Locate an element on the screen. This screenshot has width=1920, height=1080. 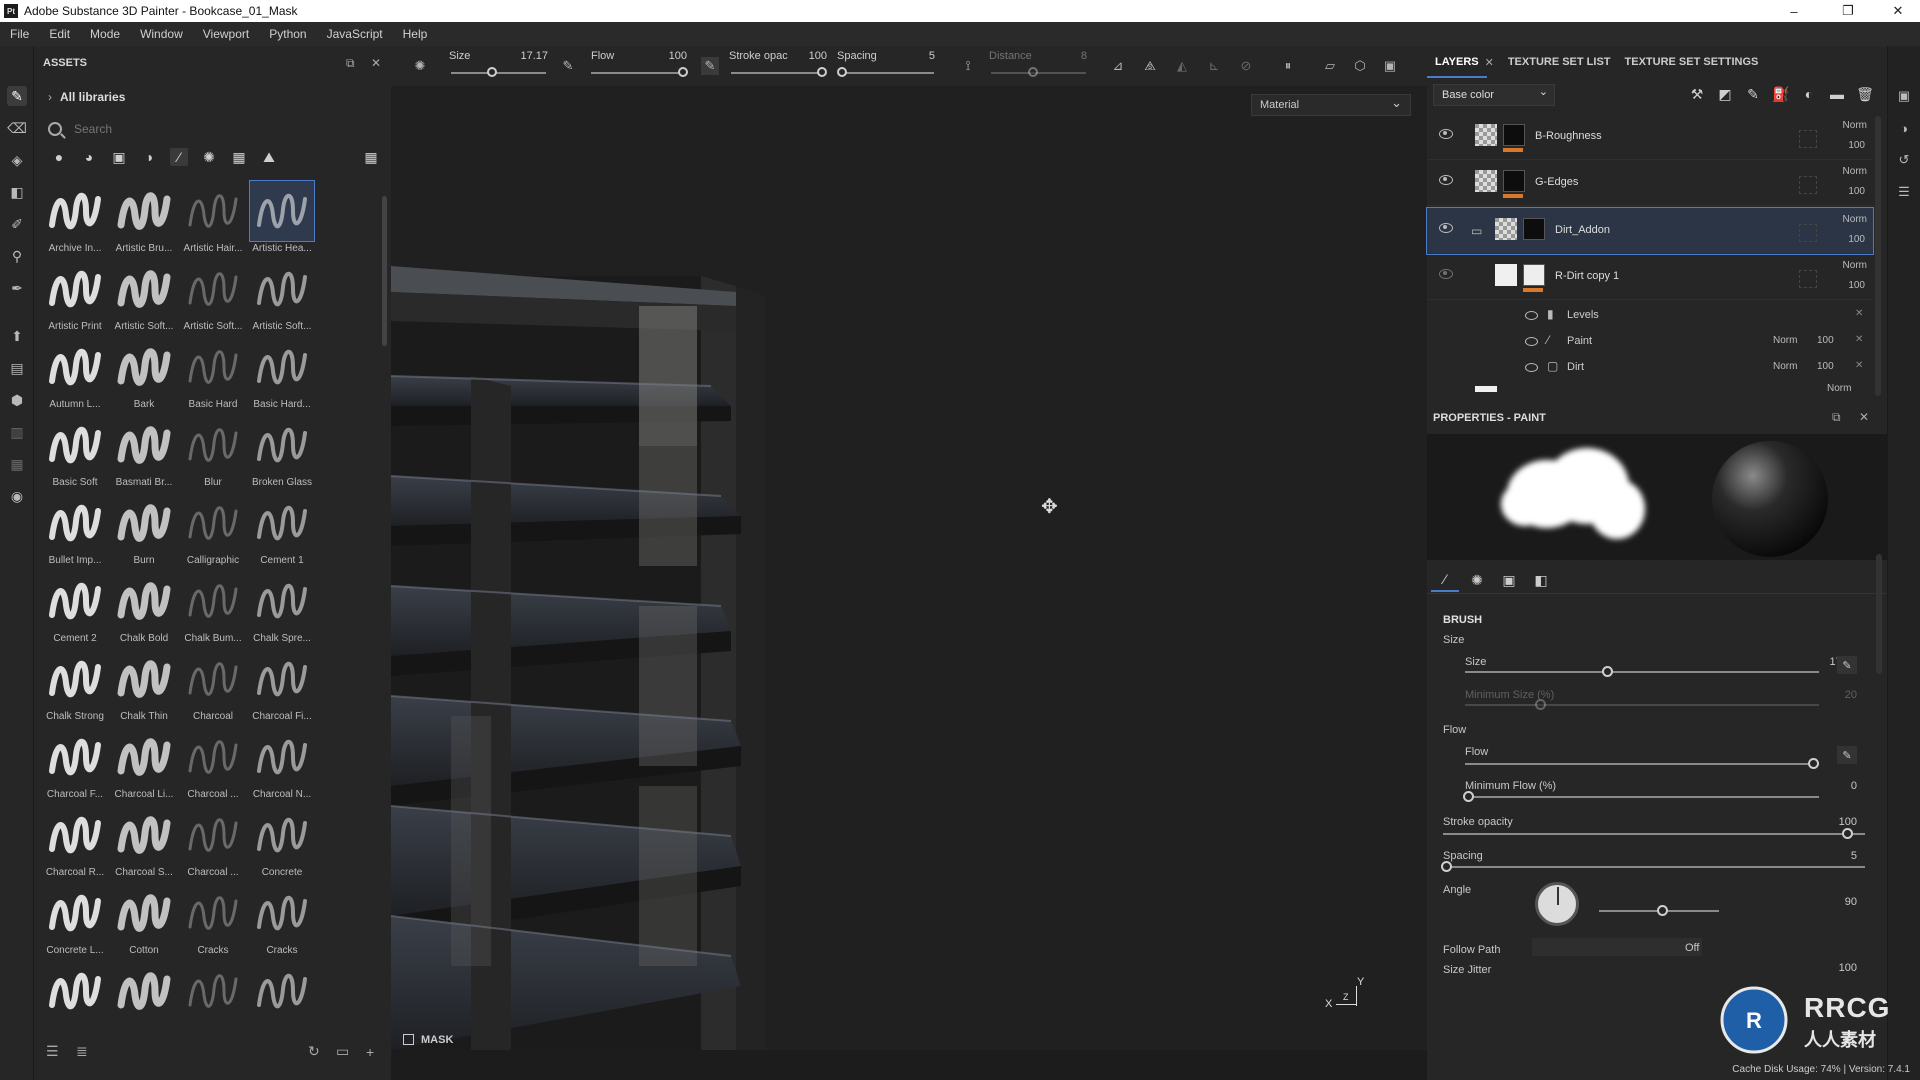
follow-path-value: Off is located at coordinates (1692, 948).